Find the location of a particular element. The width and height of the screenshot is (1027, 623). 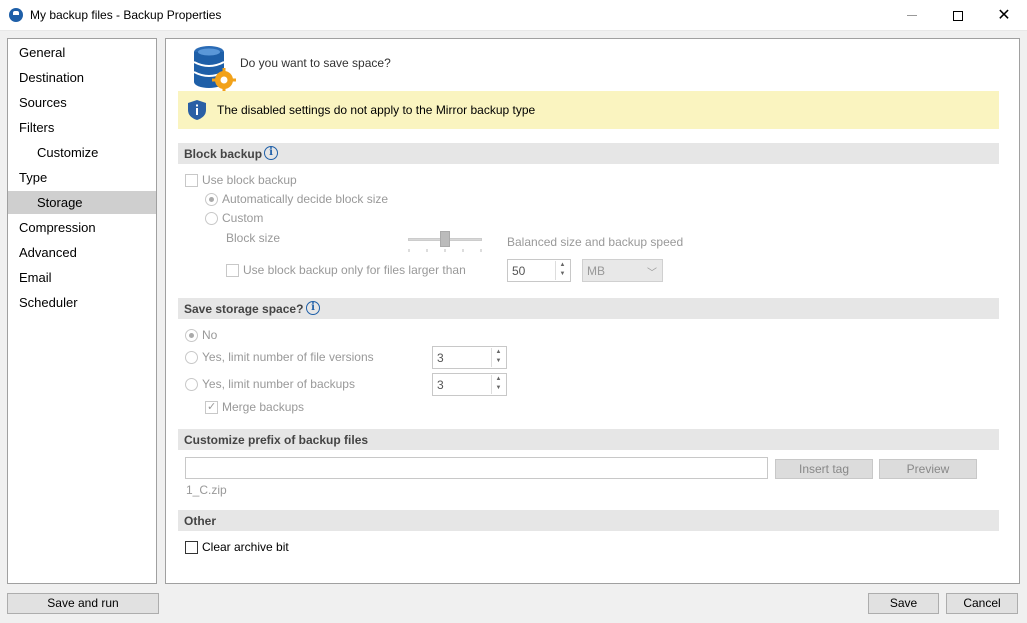

save-button: Save is located at coordinates (903, 603).